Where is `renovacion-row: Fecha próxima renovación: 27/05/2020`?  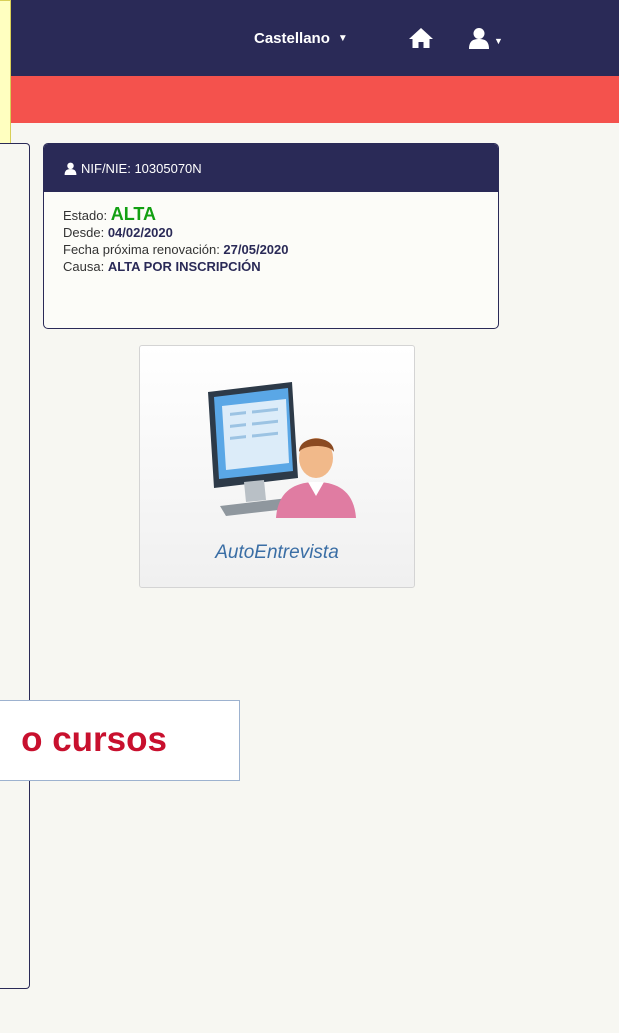 renovacion-row: Fecha próxima renovación: 27/05/2020 is located at coordinates (280, 249).